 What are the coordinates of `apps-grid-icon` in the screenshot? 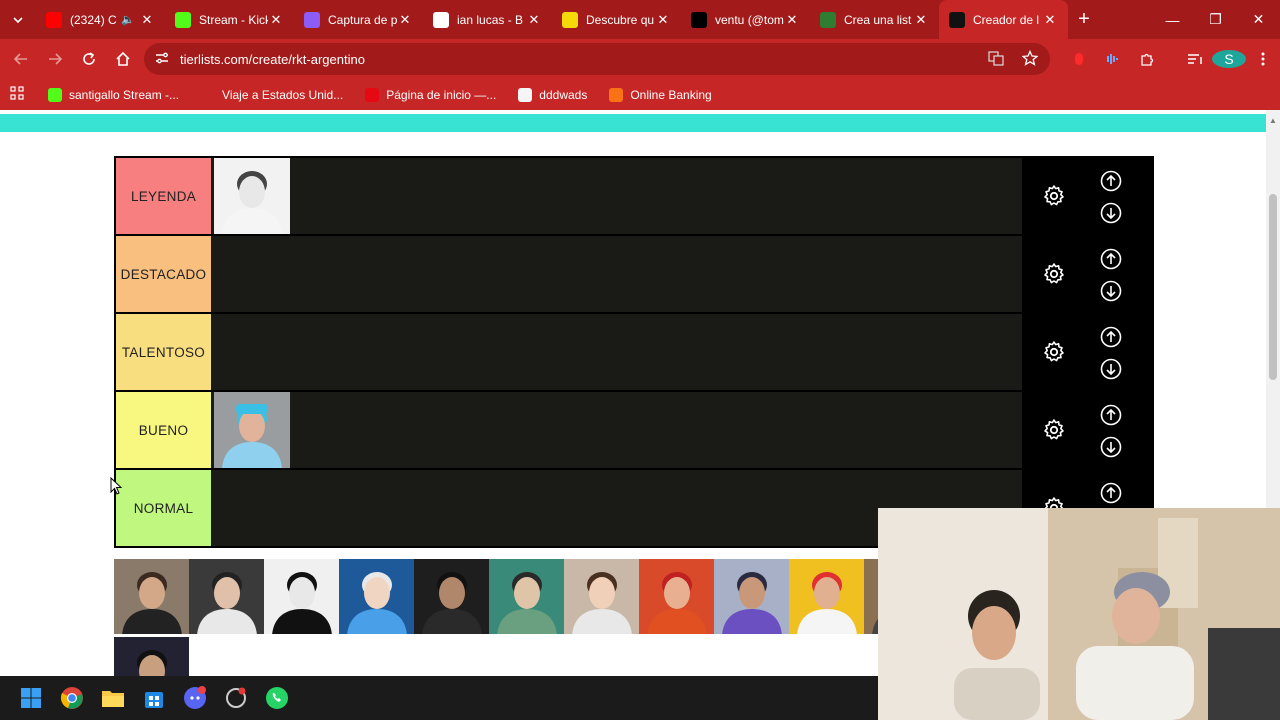 It's located at (18, 94).